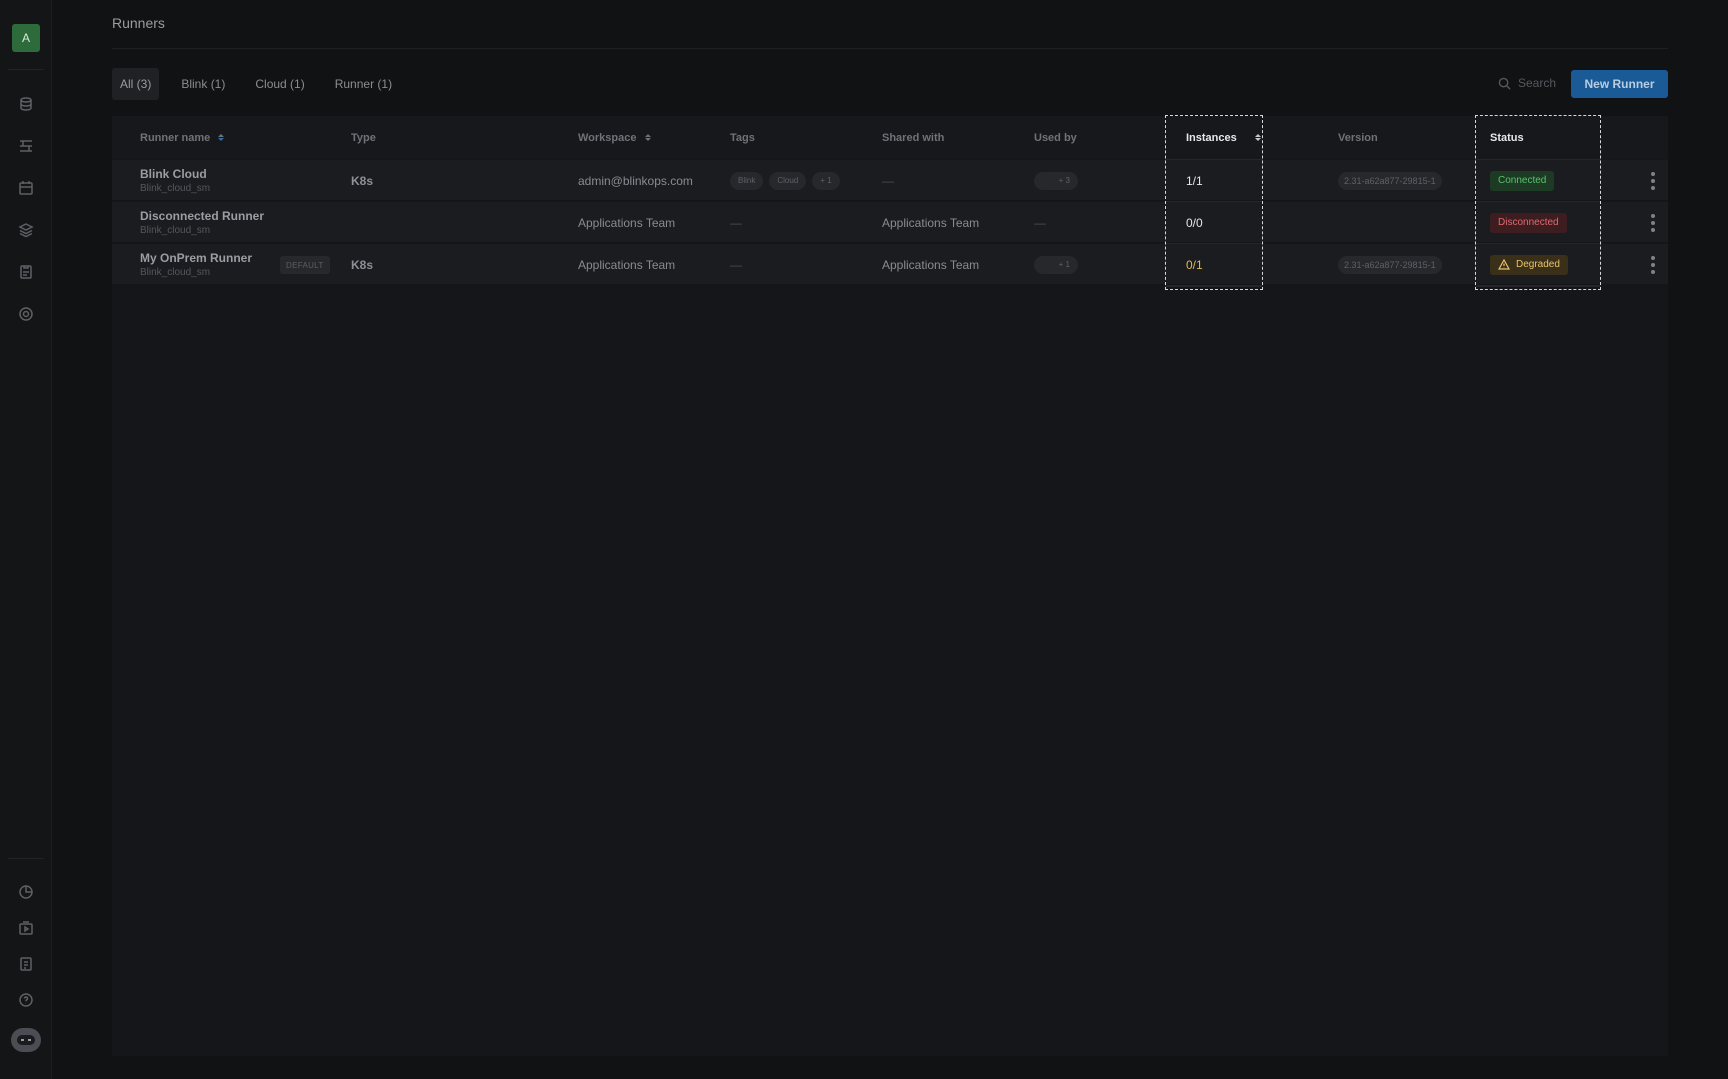  What do you see at coordinates (363, 137) in the screenshot?
I see `header-type: Type` at bounding box center [363, 137].